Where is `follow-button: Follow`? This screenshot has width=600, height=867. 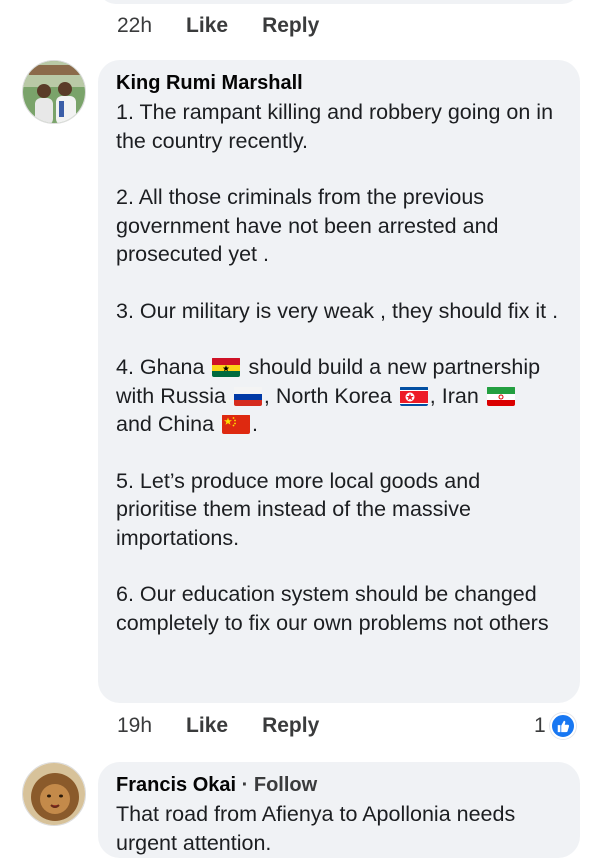
follow-button: Follow is located at coordinates (285, 785).